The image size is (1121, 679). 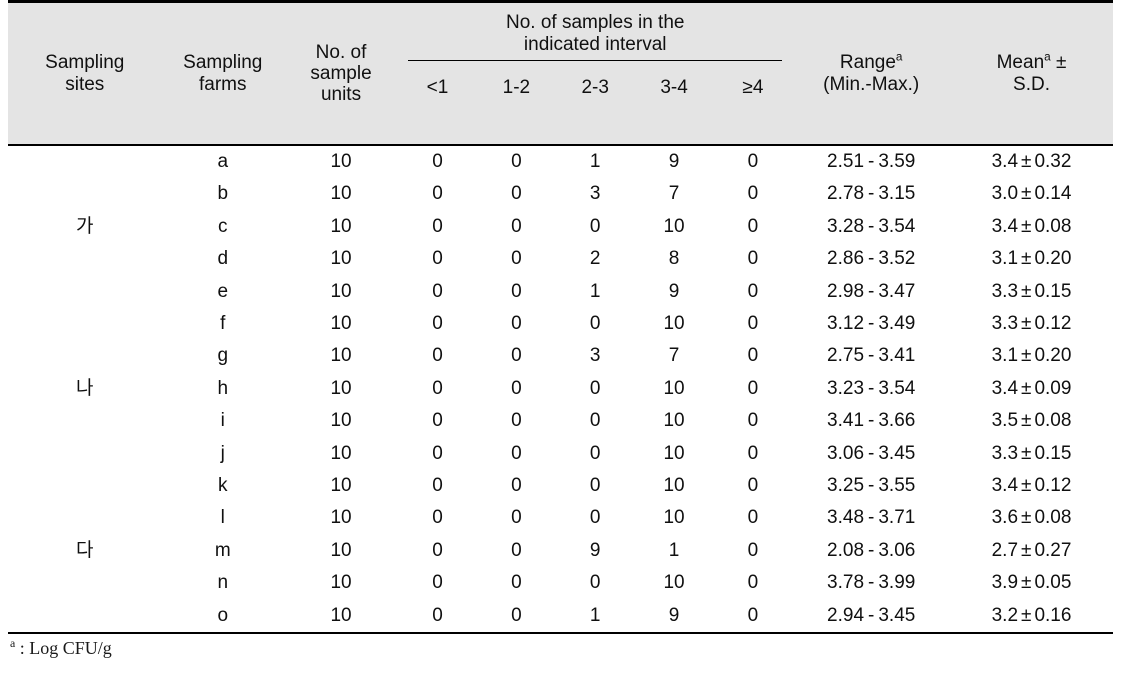 What do you see at coordinates (1031, 421) in the screenshot?
I see `cell-mean-sd: 3.5 ±0.08` at bounding box center [1031, 421].